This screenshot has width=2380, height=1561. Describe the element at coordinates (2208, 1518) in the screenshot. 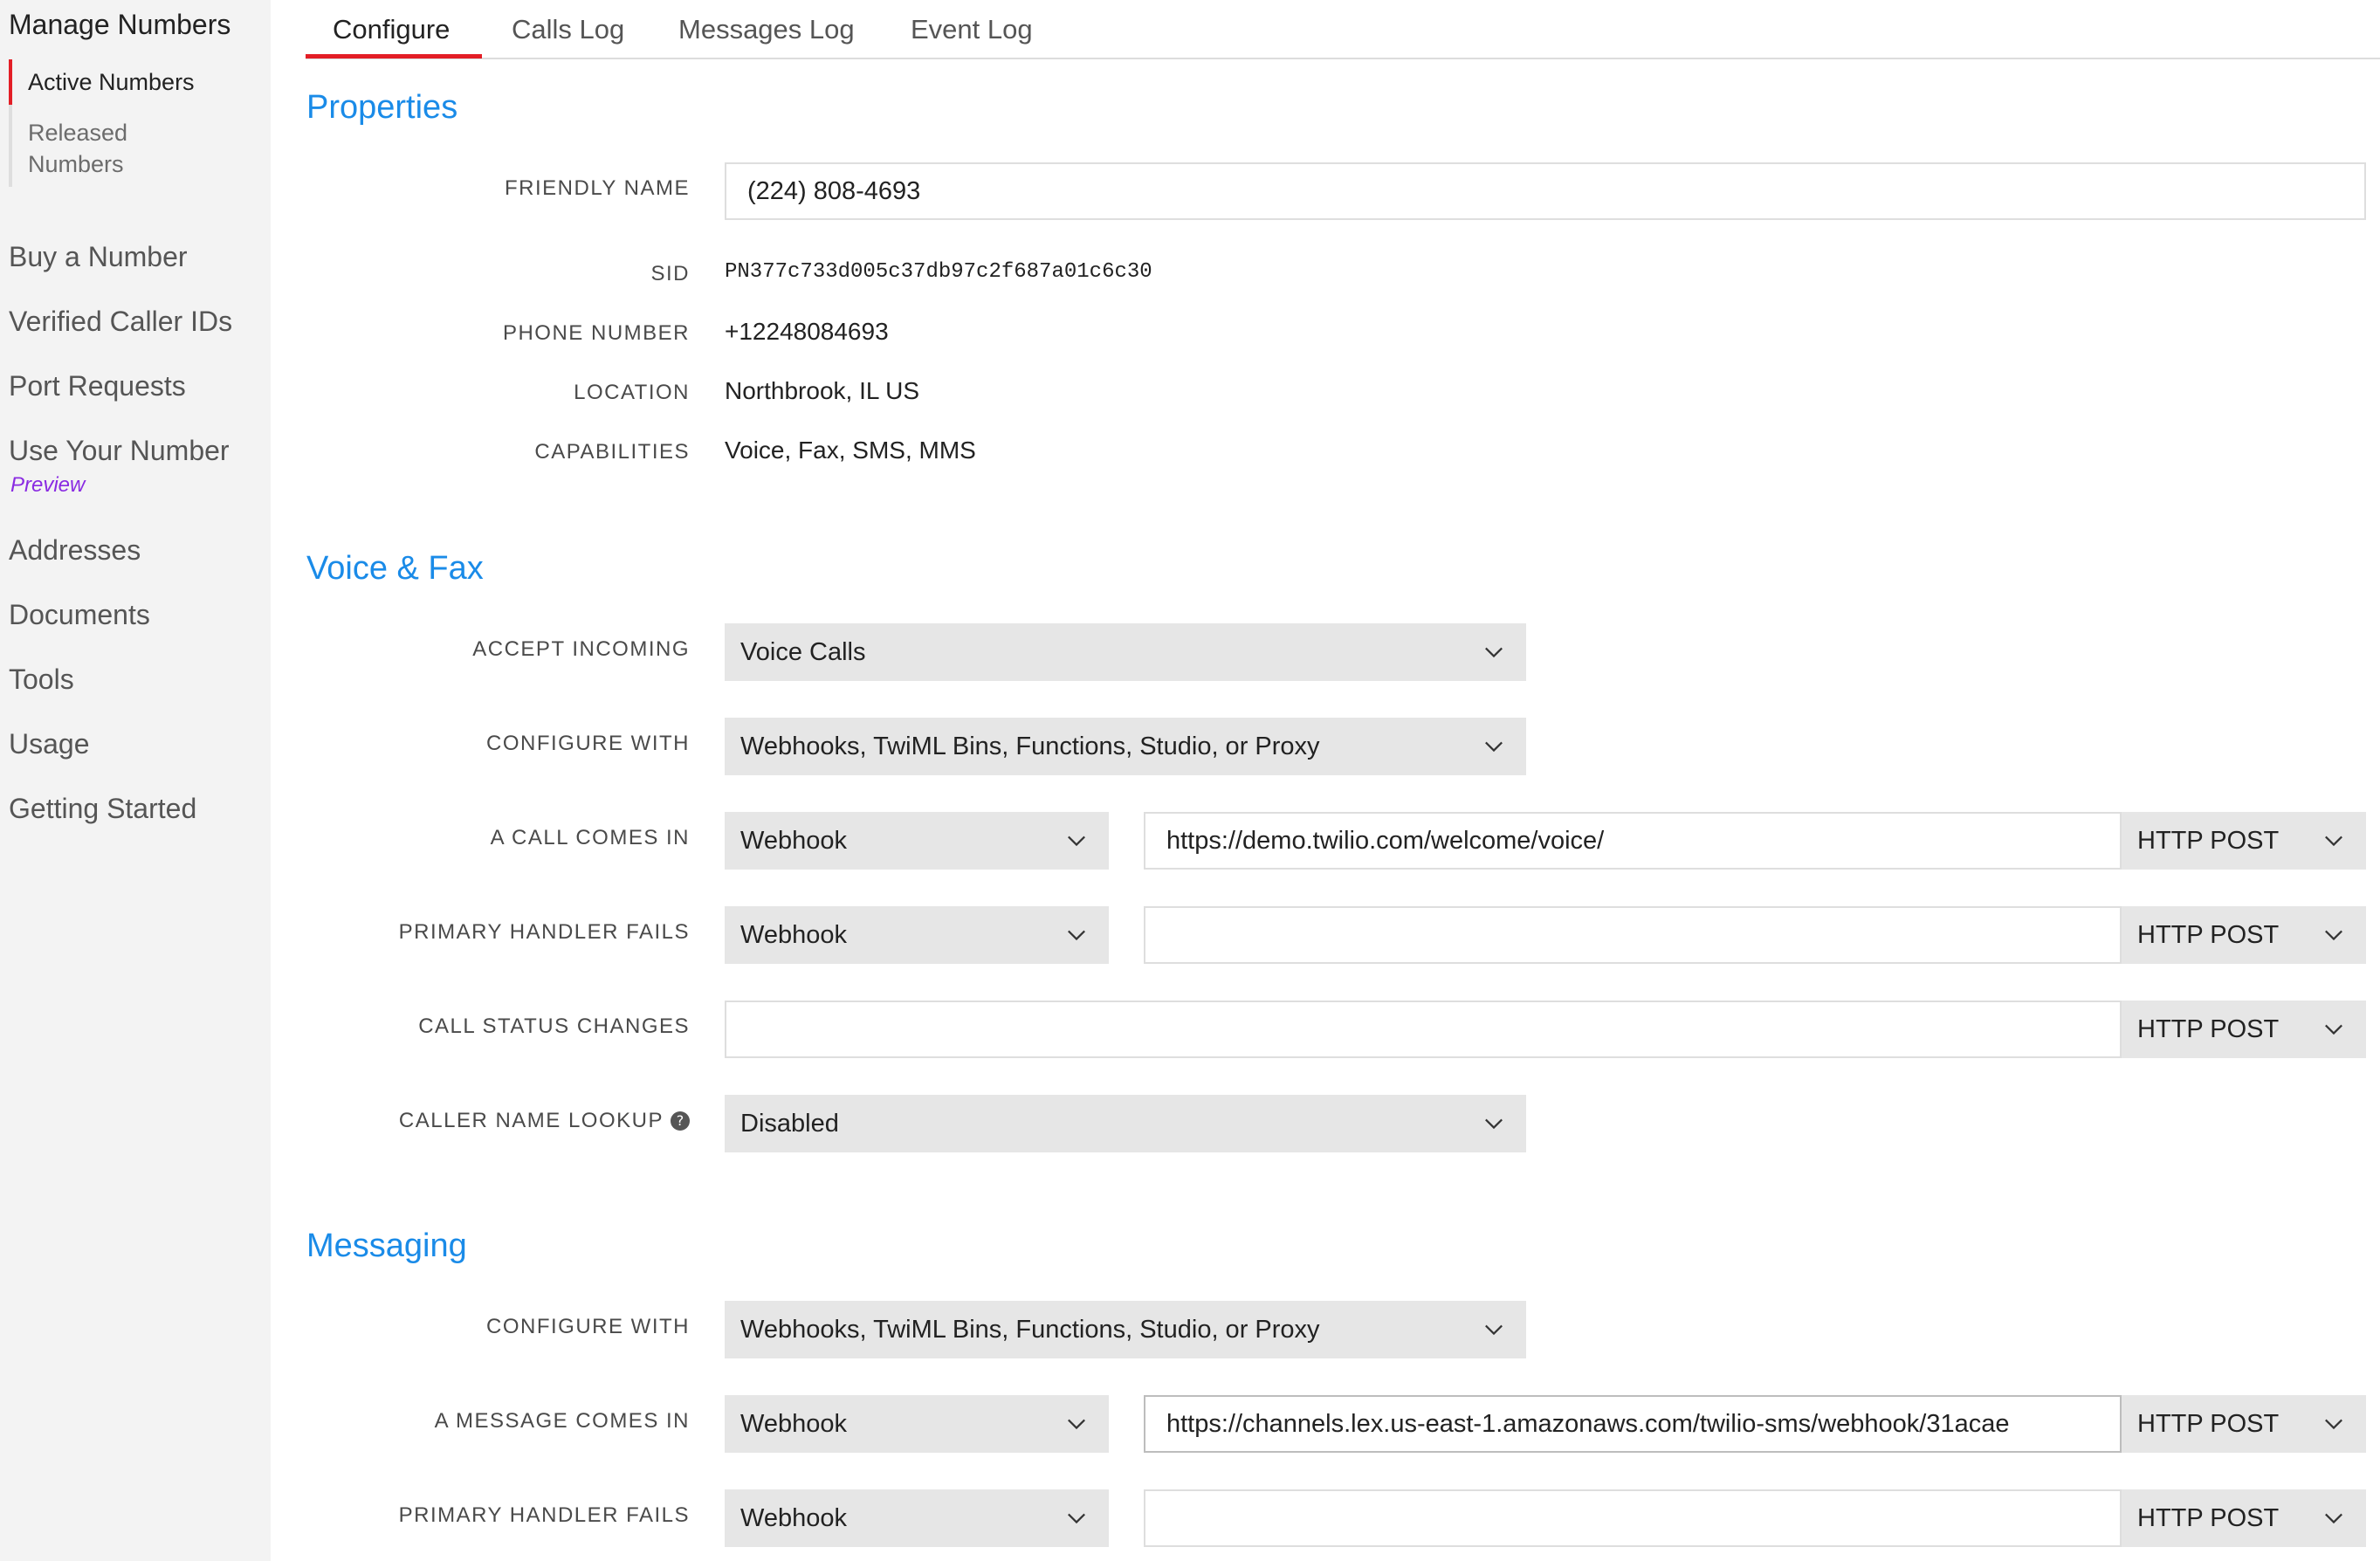

I see `messaging-primary-fail-method-value: HTTP POST` at that location.